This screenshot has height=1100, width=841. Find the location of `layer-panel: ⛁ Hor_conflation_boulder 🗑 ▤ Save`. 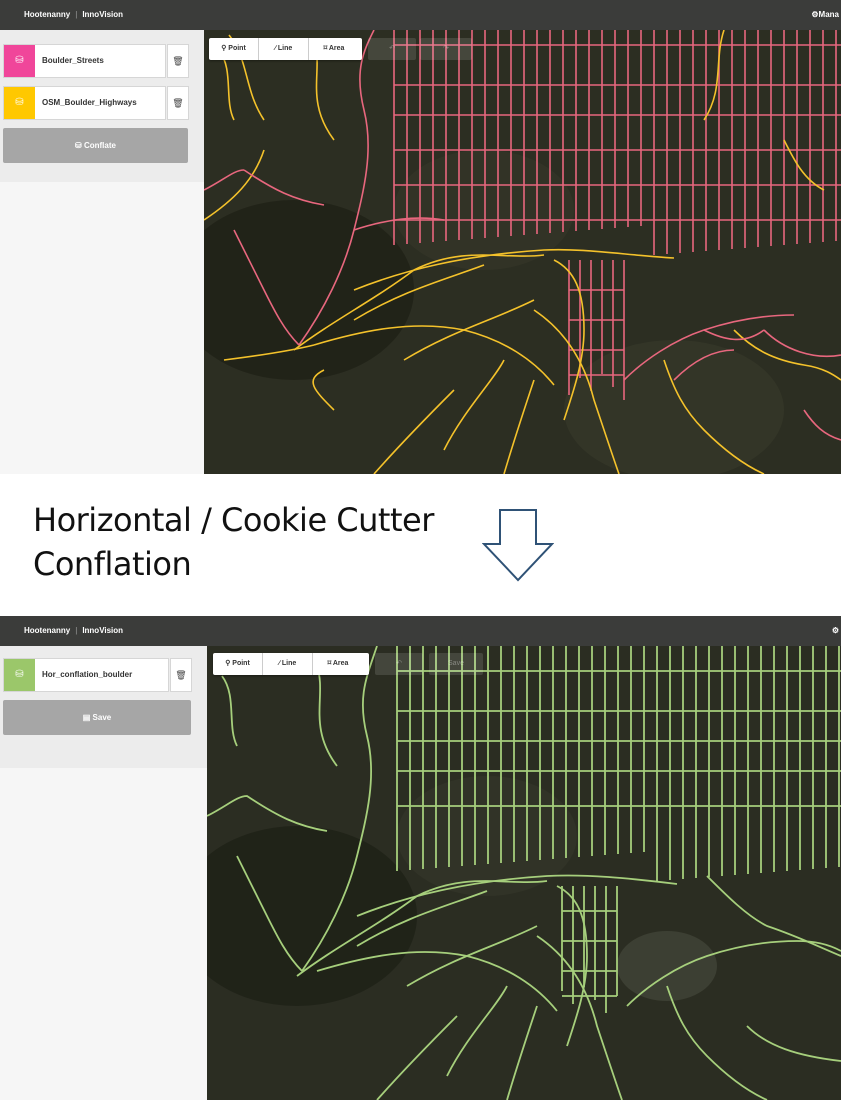

layer-panel: ⛁ Hor_conflation_boulder 🗑 ▤ Save is located at coordinates (103, 707).